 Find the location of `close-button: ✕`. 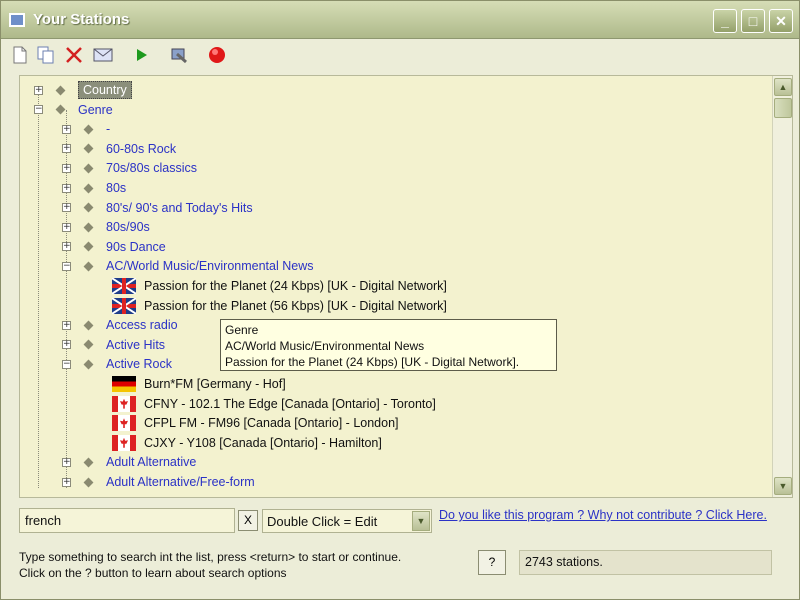

close-button: ✕ is located at coordinates (781, 21).